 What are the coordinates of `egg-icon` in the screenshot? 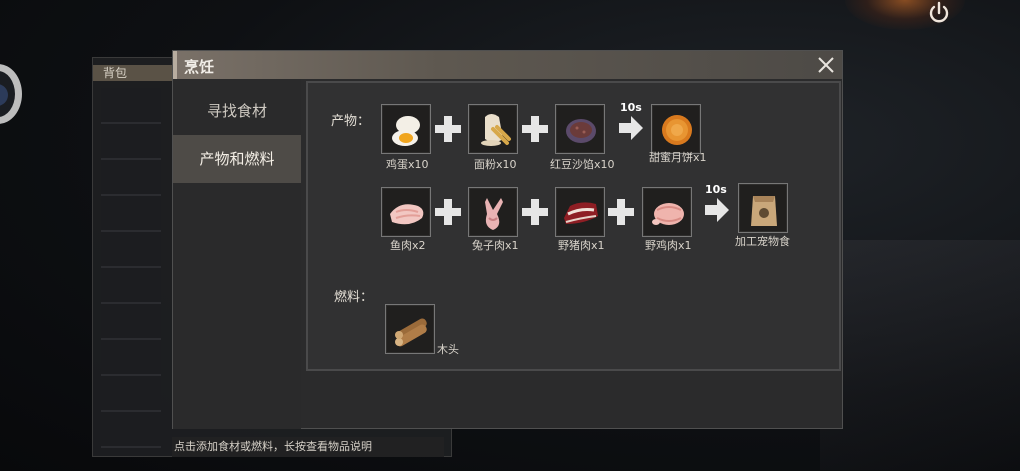 It's located at (406, 131).